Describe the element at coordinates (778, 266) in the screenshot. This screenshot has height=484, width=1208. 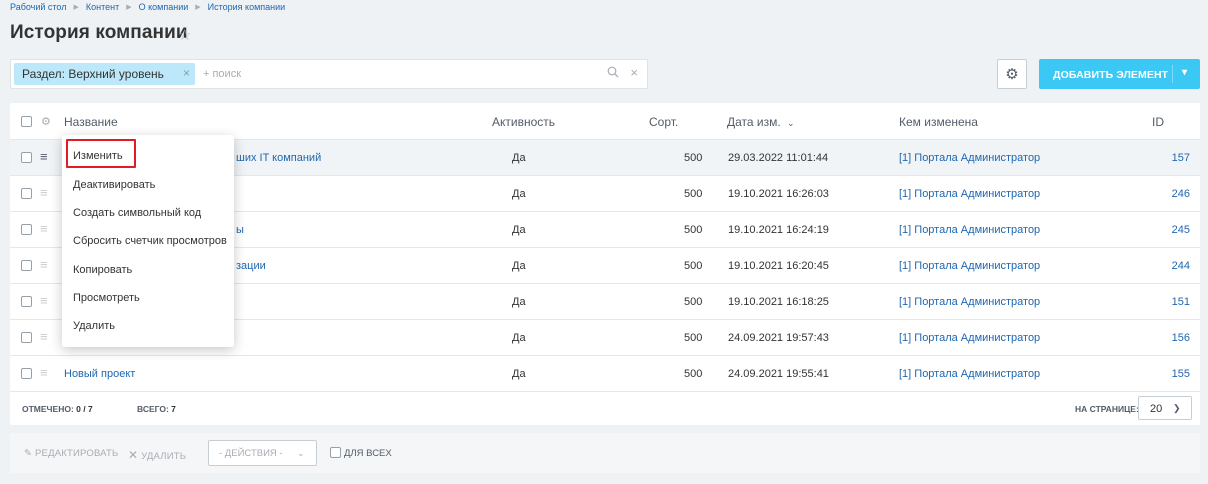
I see `row-date: 19.10.2021 16:20:45` at that location.